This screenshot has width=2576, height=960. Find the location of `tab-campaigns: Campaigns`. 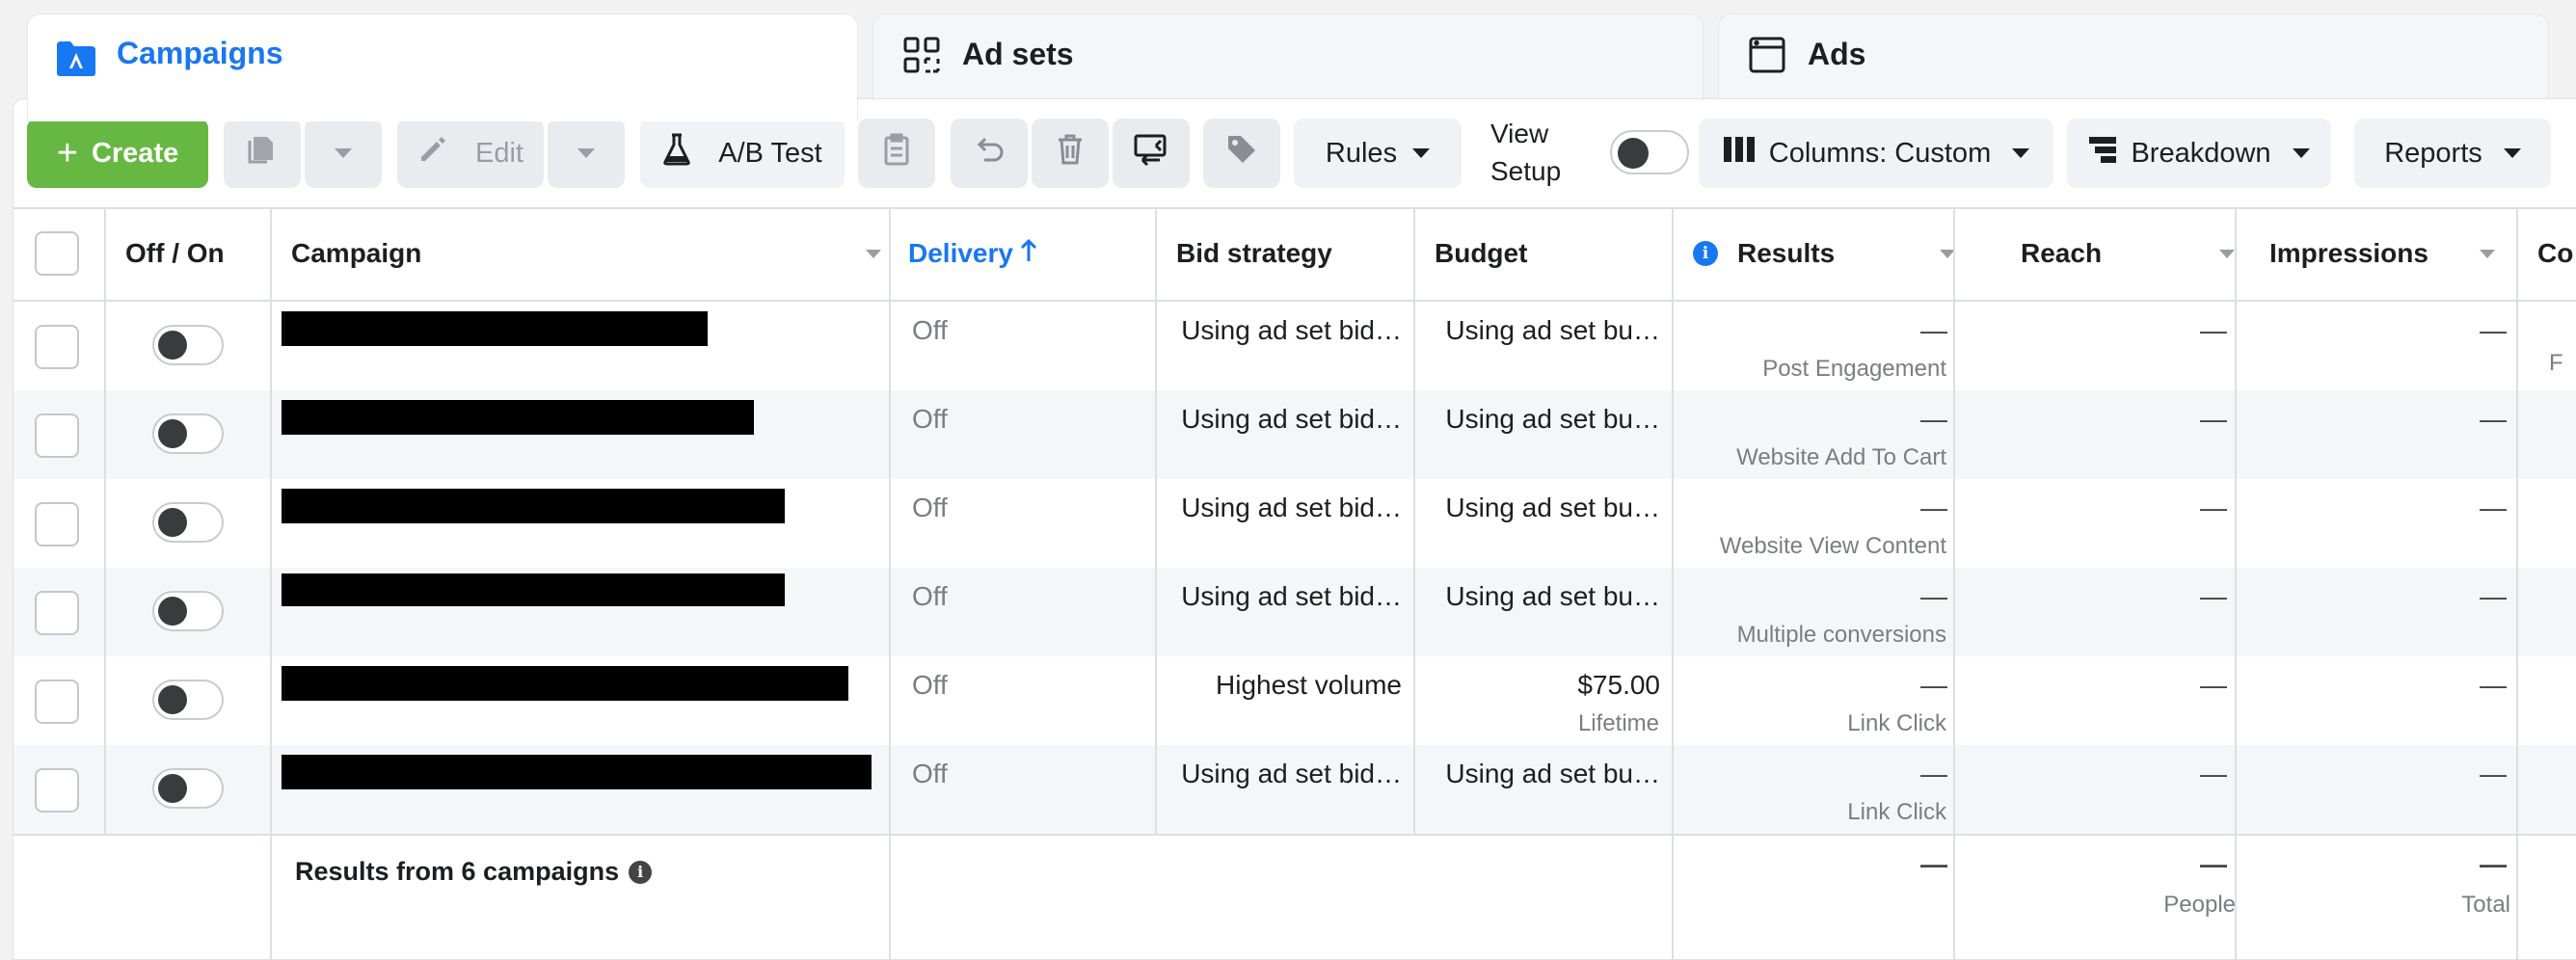

tab-campaigns: Campaigns is located at coordinates (442, 67).